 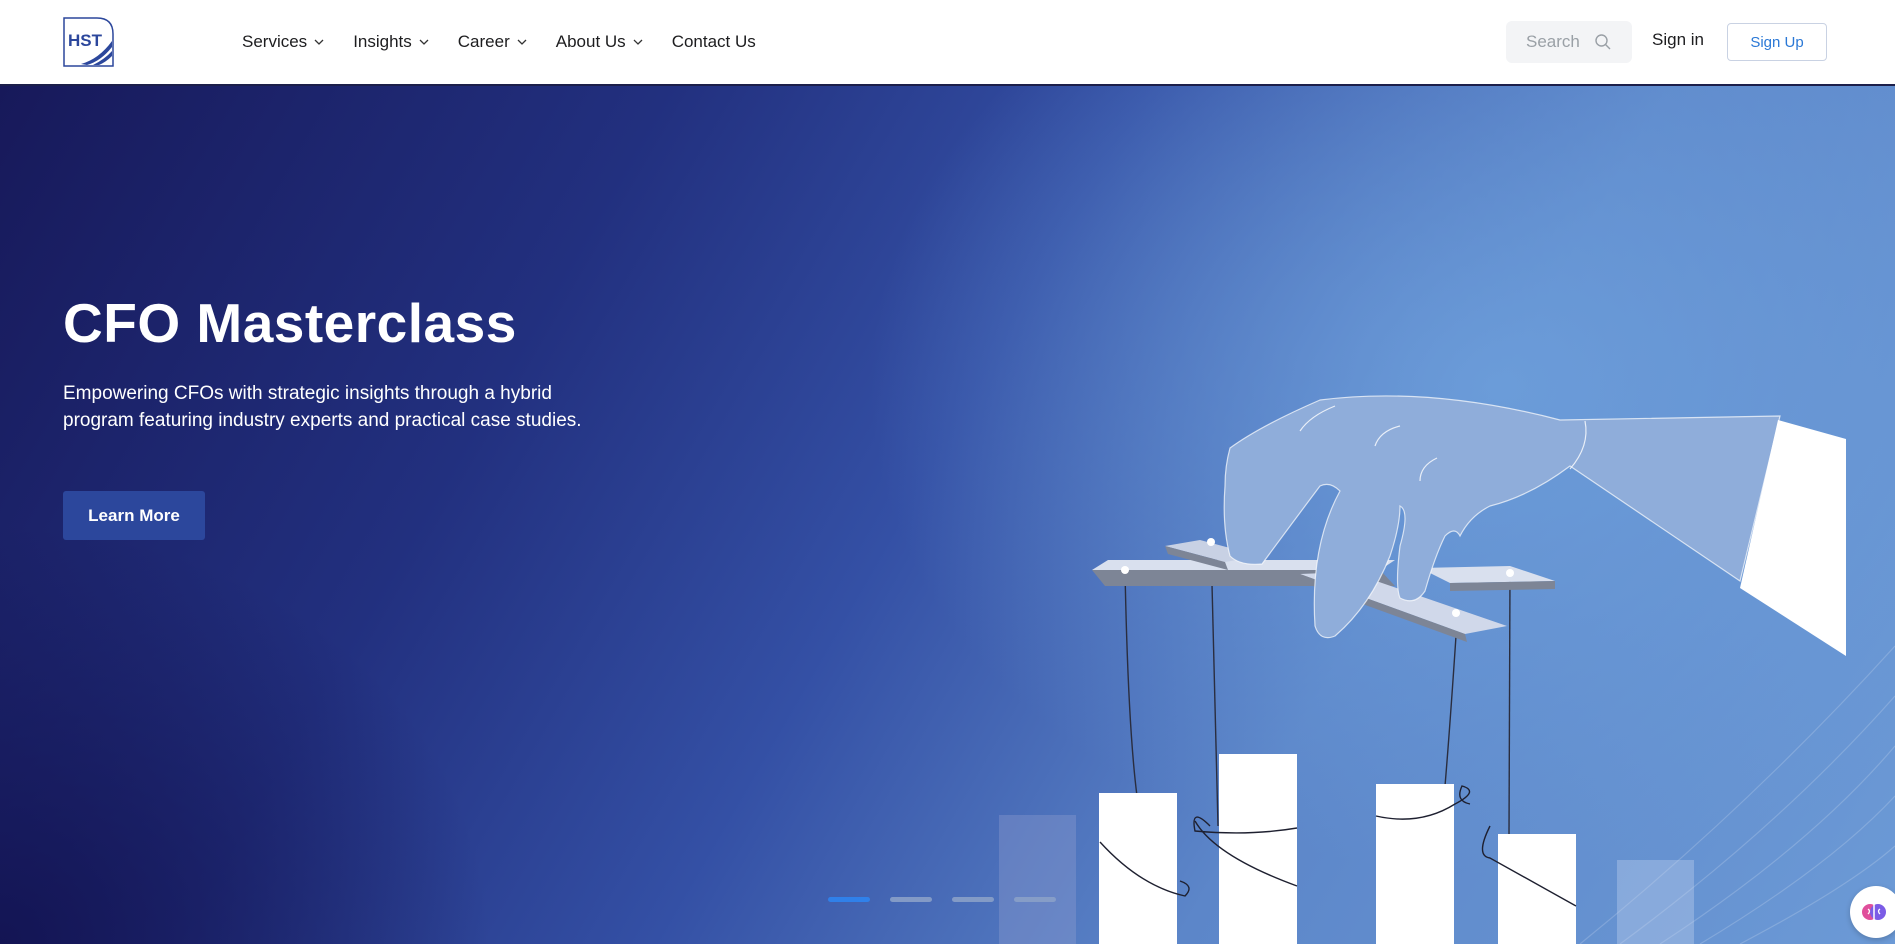 I want to click on nav-services-label: Services, so click(x=275, y=41).